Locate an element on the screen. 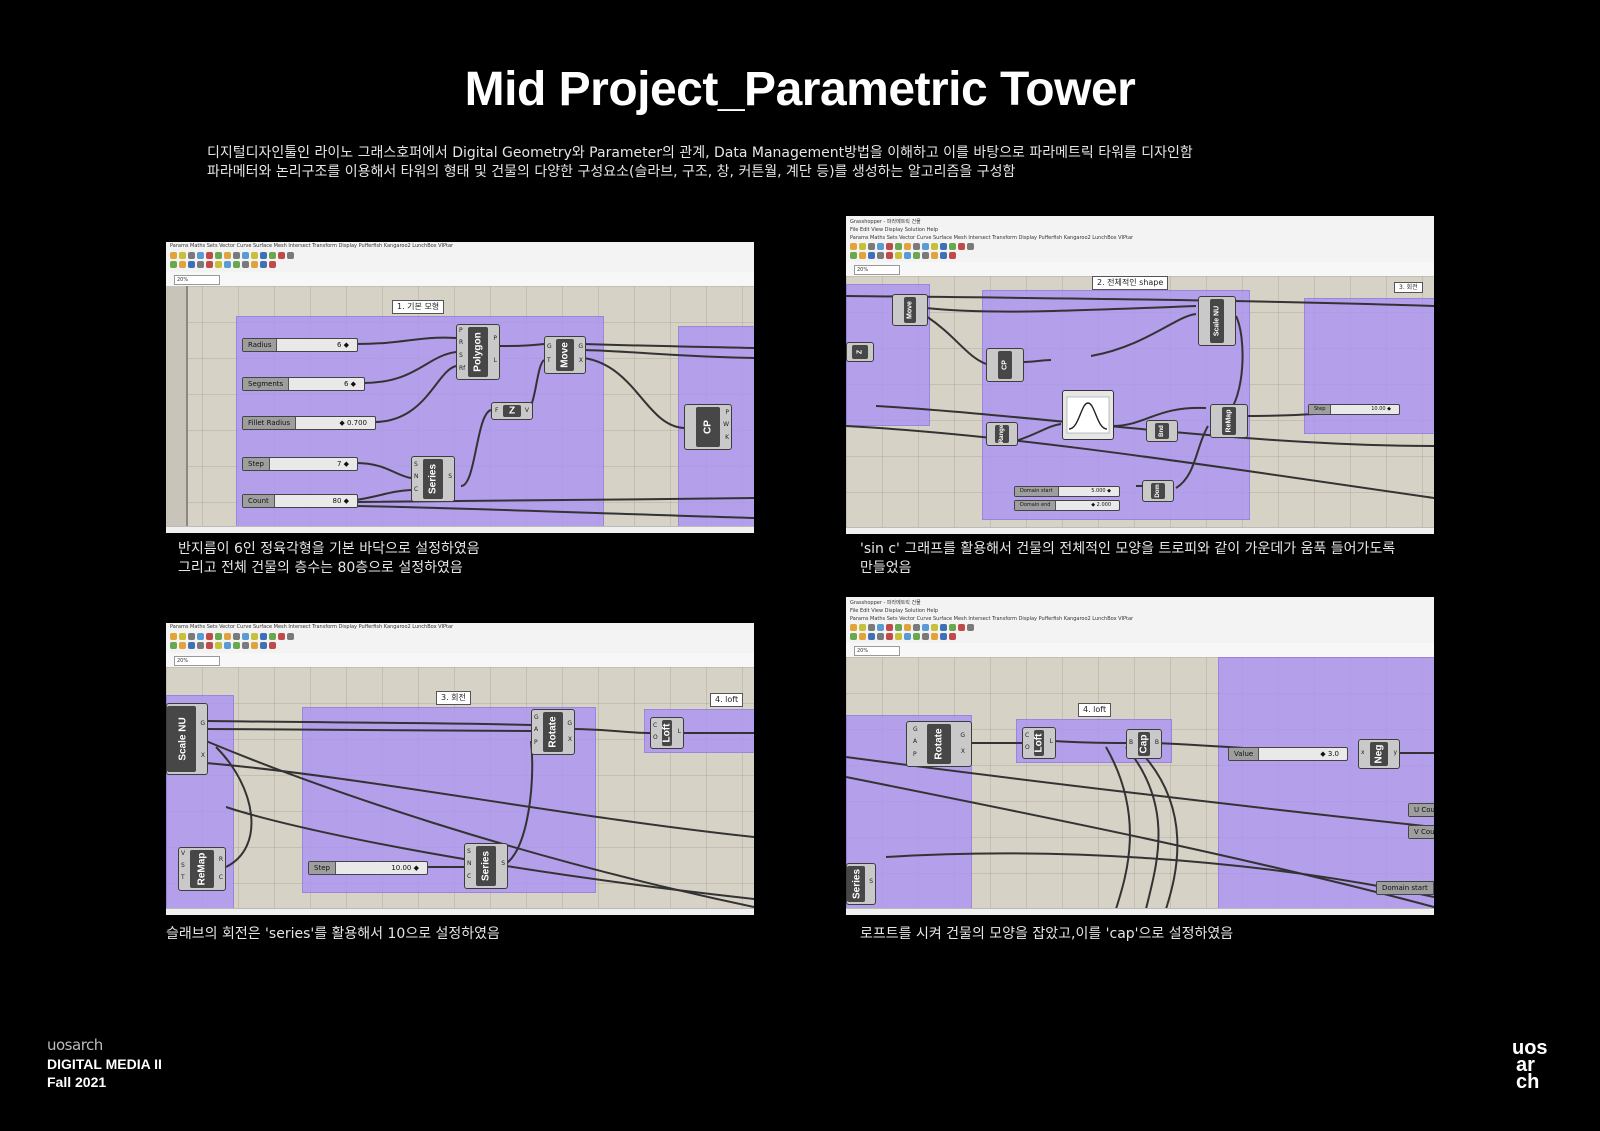 The image size is (1600, 1131). slider-domain-start: Domain start 5.000 ◆ is located at coordinates (1067, 491).